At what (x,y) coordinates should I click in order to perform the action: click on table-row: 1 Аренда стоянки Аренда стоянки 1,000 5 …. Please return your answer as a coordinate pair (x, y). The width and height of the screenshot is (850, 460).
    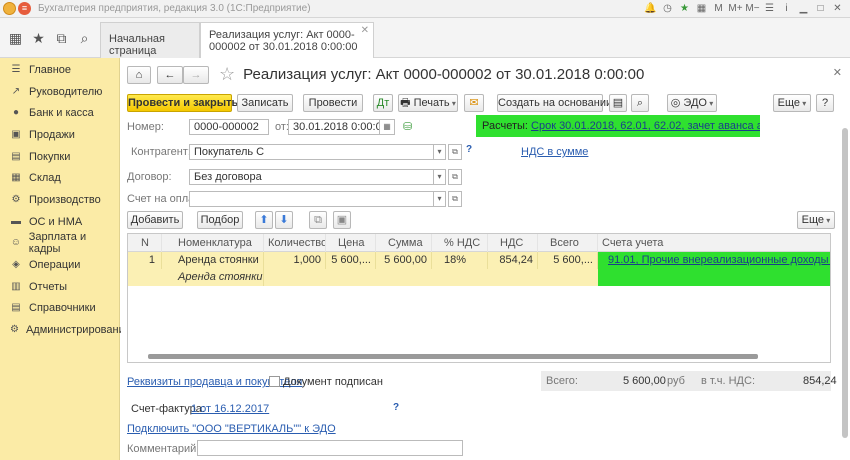
    Looking at the image, I should click on (479, 269).